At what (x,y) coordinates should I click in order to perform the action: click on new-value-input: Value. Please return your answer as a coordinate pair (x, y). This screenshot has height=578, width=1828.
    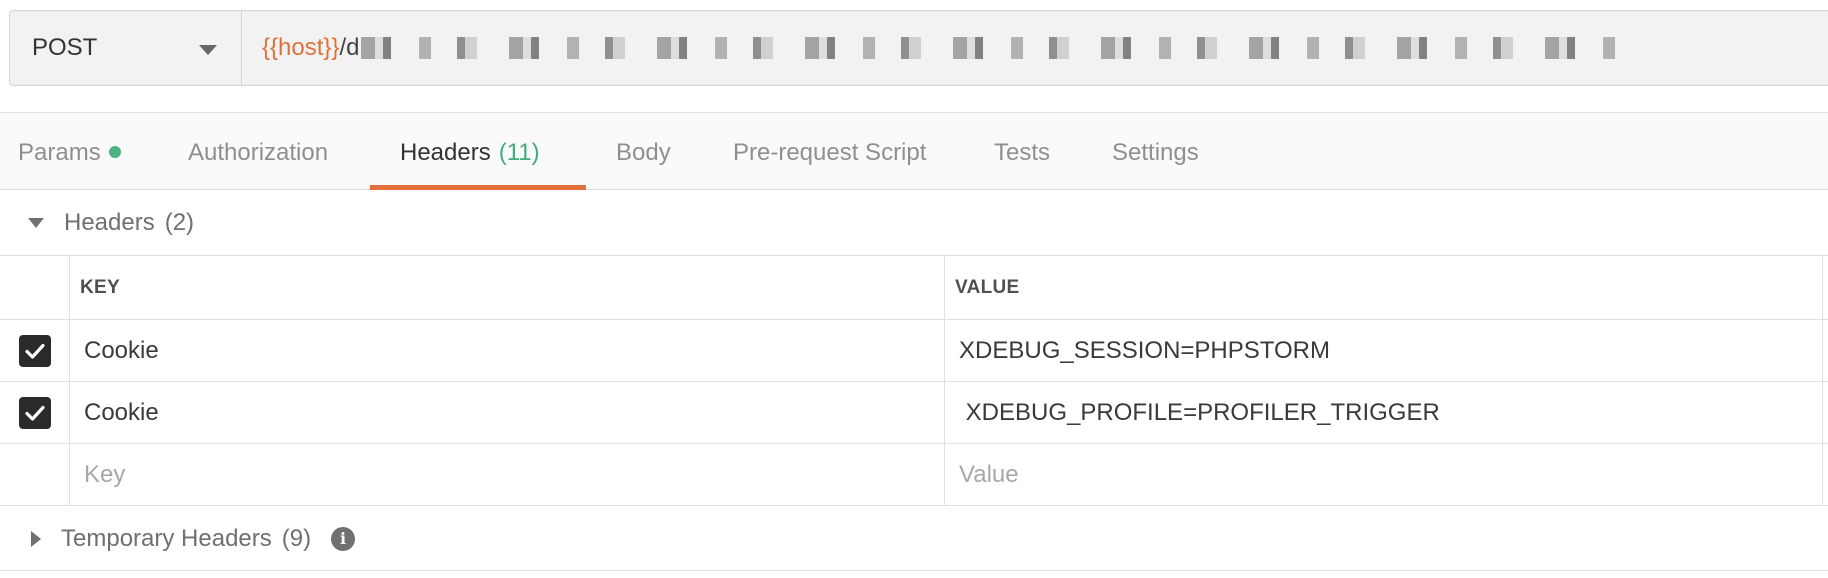
    Looking at the image, I should click on (1384, 474).